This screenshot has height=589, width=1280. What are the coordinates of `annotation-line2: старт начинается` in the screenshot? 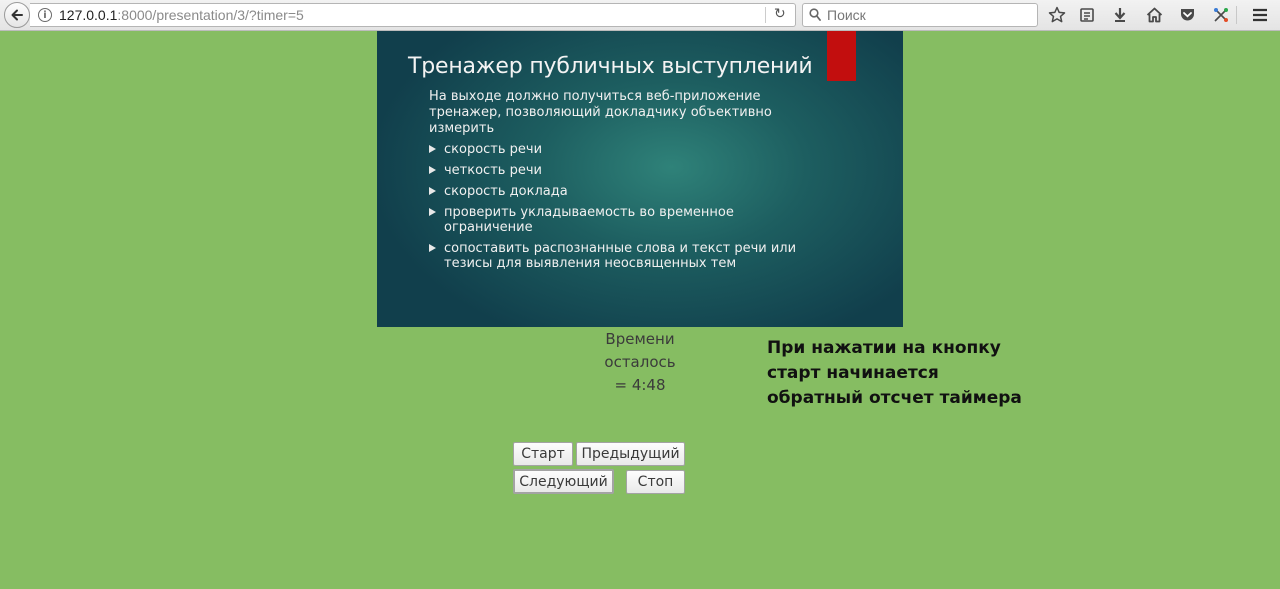 It's located at (853, 373).